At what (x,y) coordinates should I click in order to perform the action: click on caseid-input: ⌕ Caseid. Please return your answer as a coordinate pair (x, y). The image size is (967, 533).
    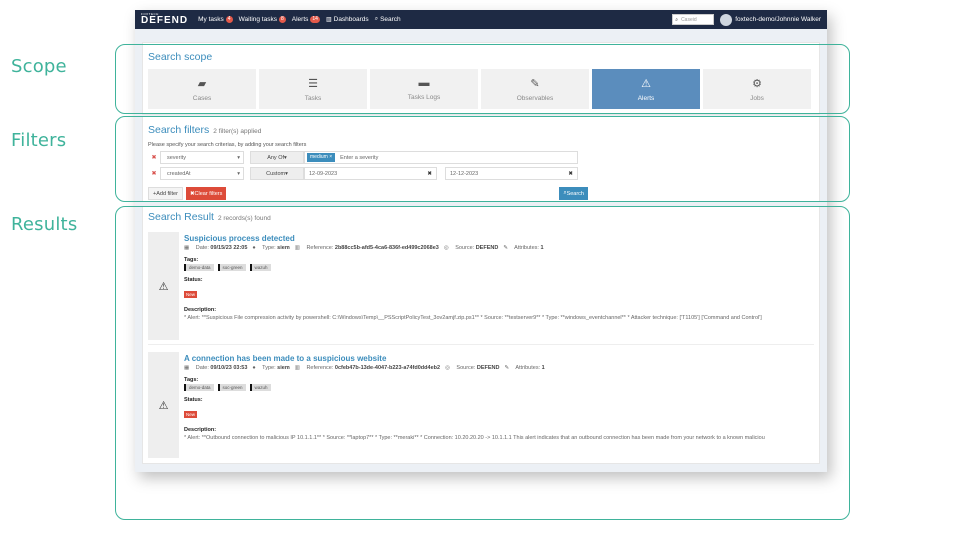
    Looking at the image, I should click on (693, 19).